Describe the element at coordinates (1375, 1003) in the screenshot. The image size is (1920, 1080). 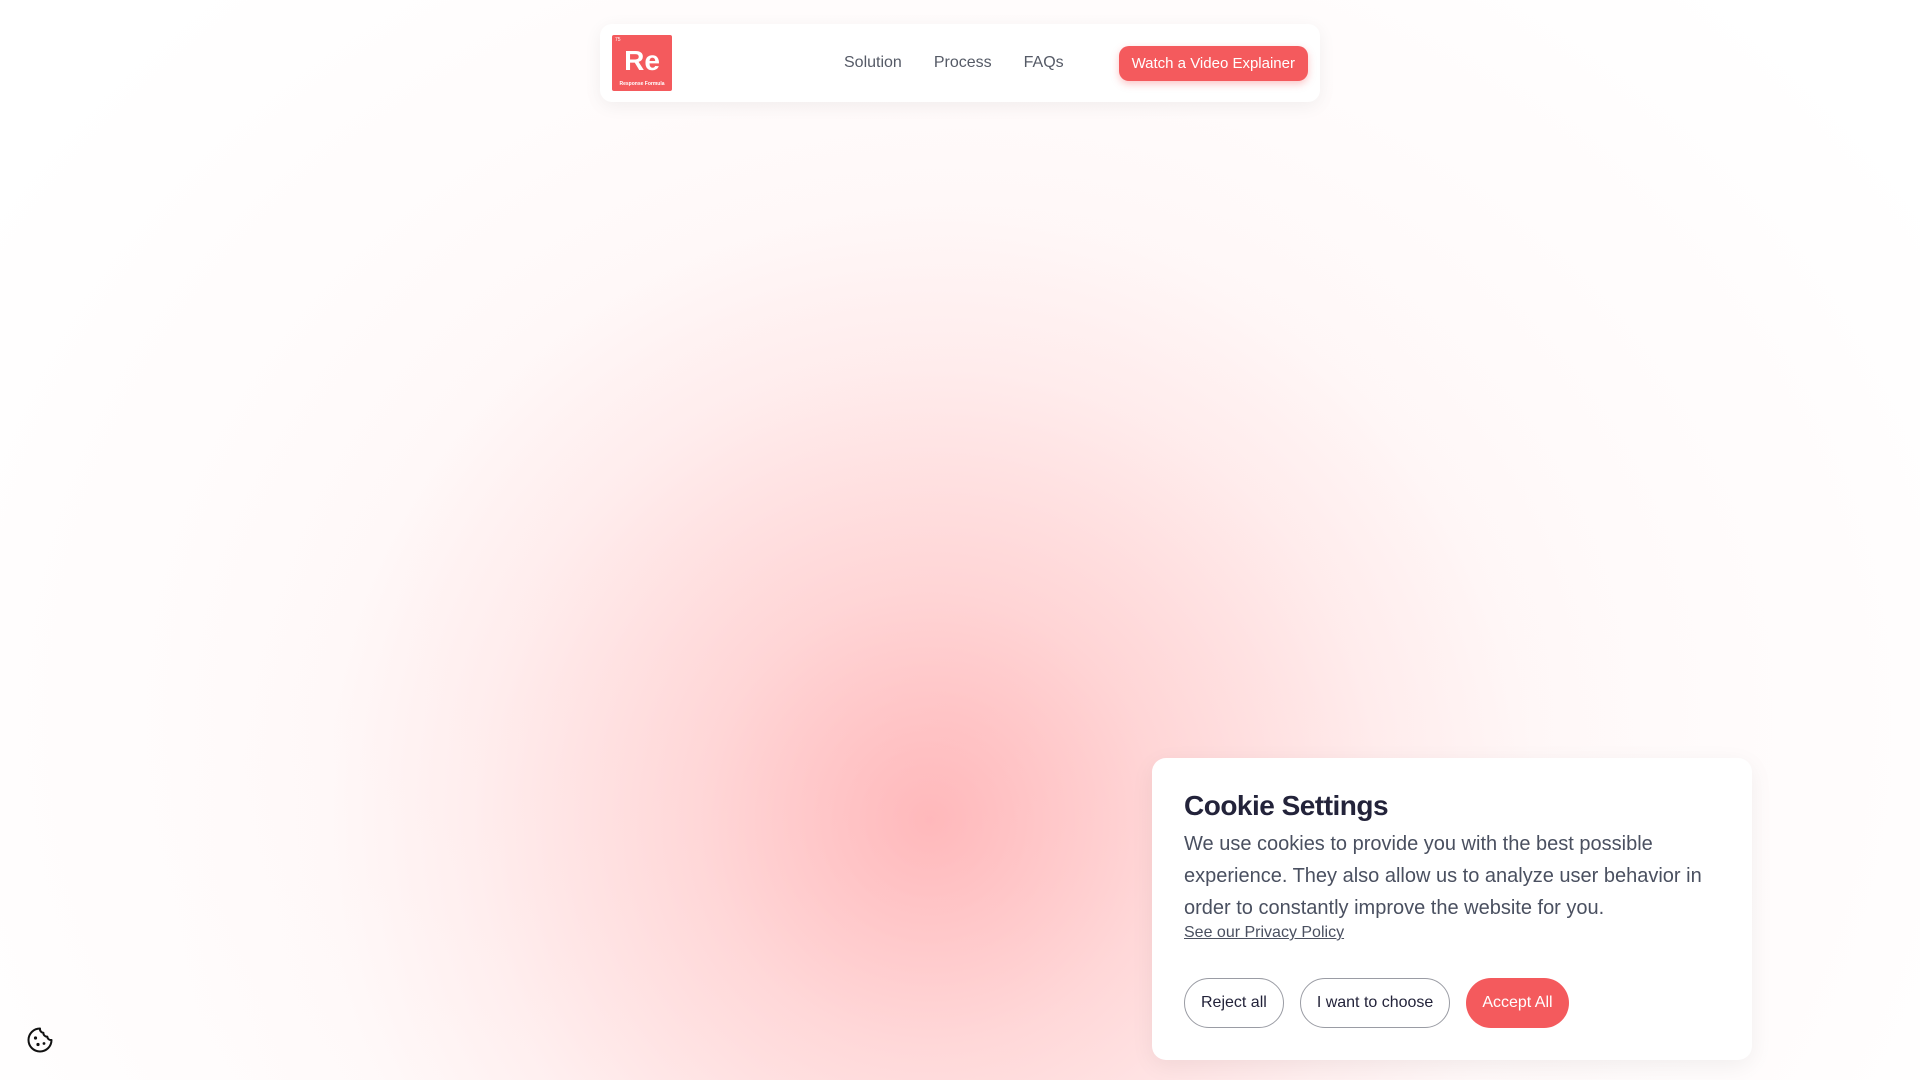
I see `choose-cookies-button: I want to choose` at that location.